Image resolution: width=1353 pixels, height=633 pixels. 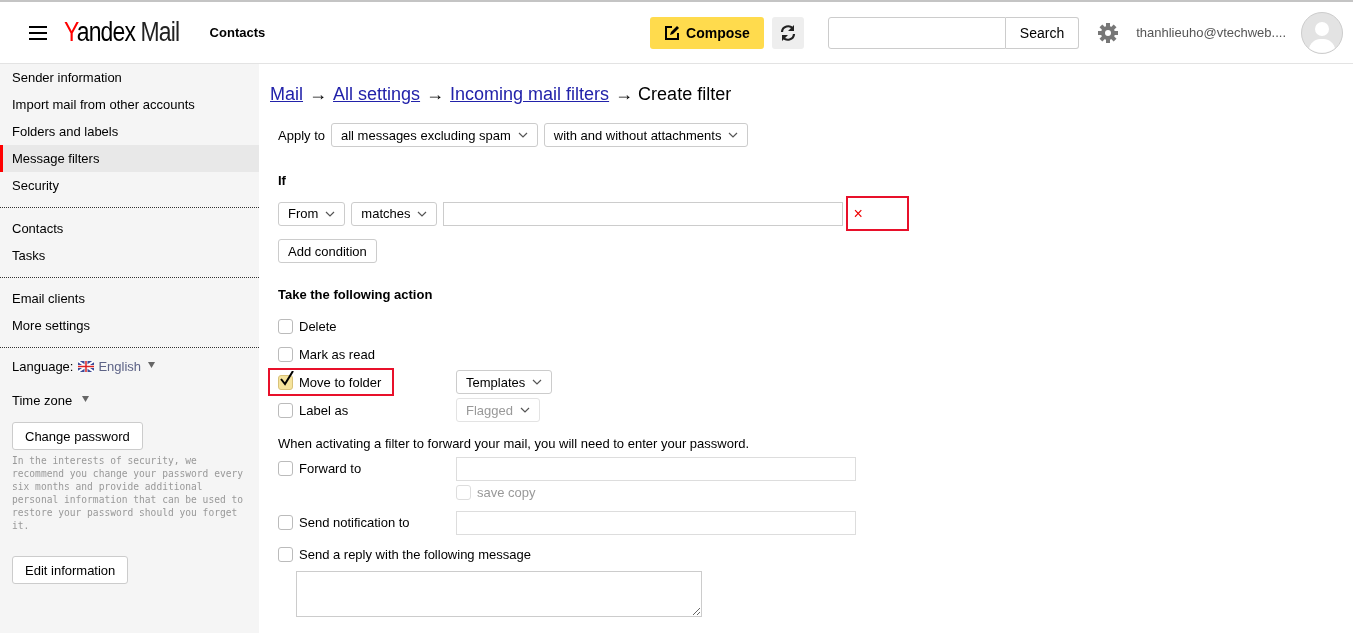 What do you see at coordinates (129, 255) in the screenshot?
I see `sidebar-item: Tasks` at bounding box center [129, 255].